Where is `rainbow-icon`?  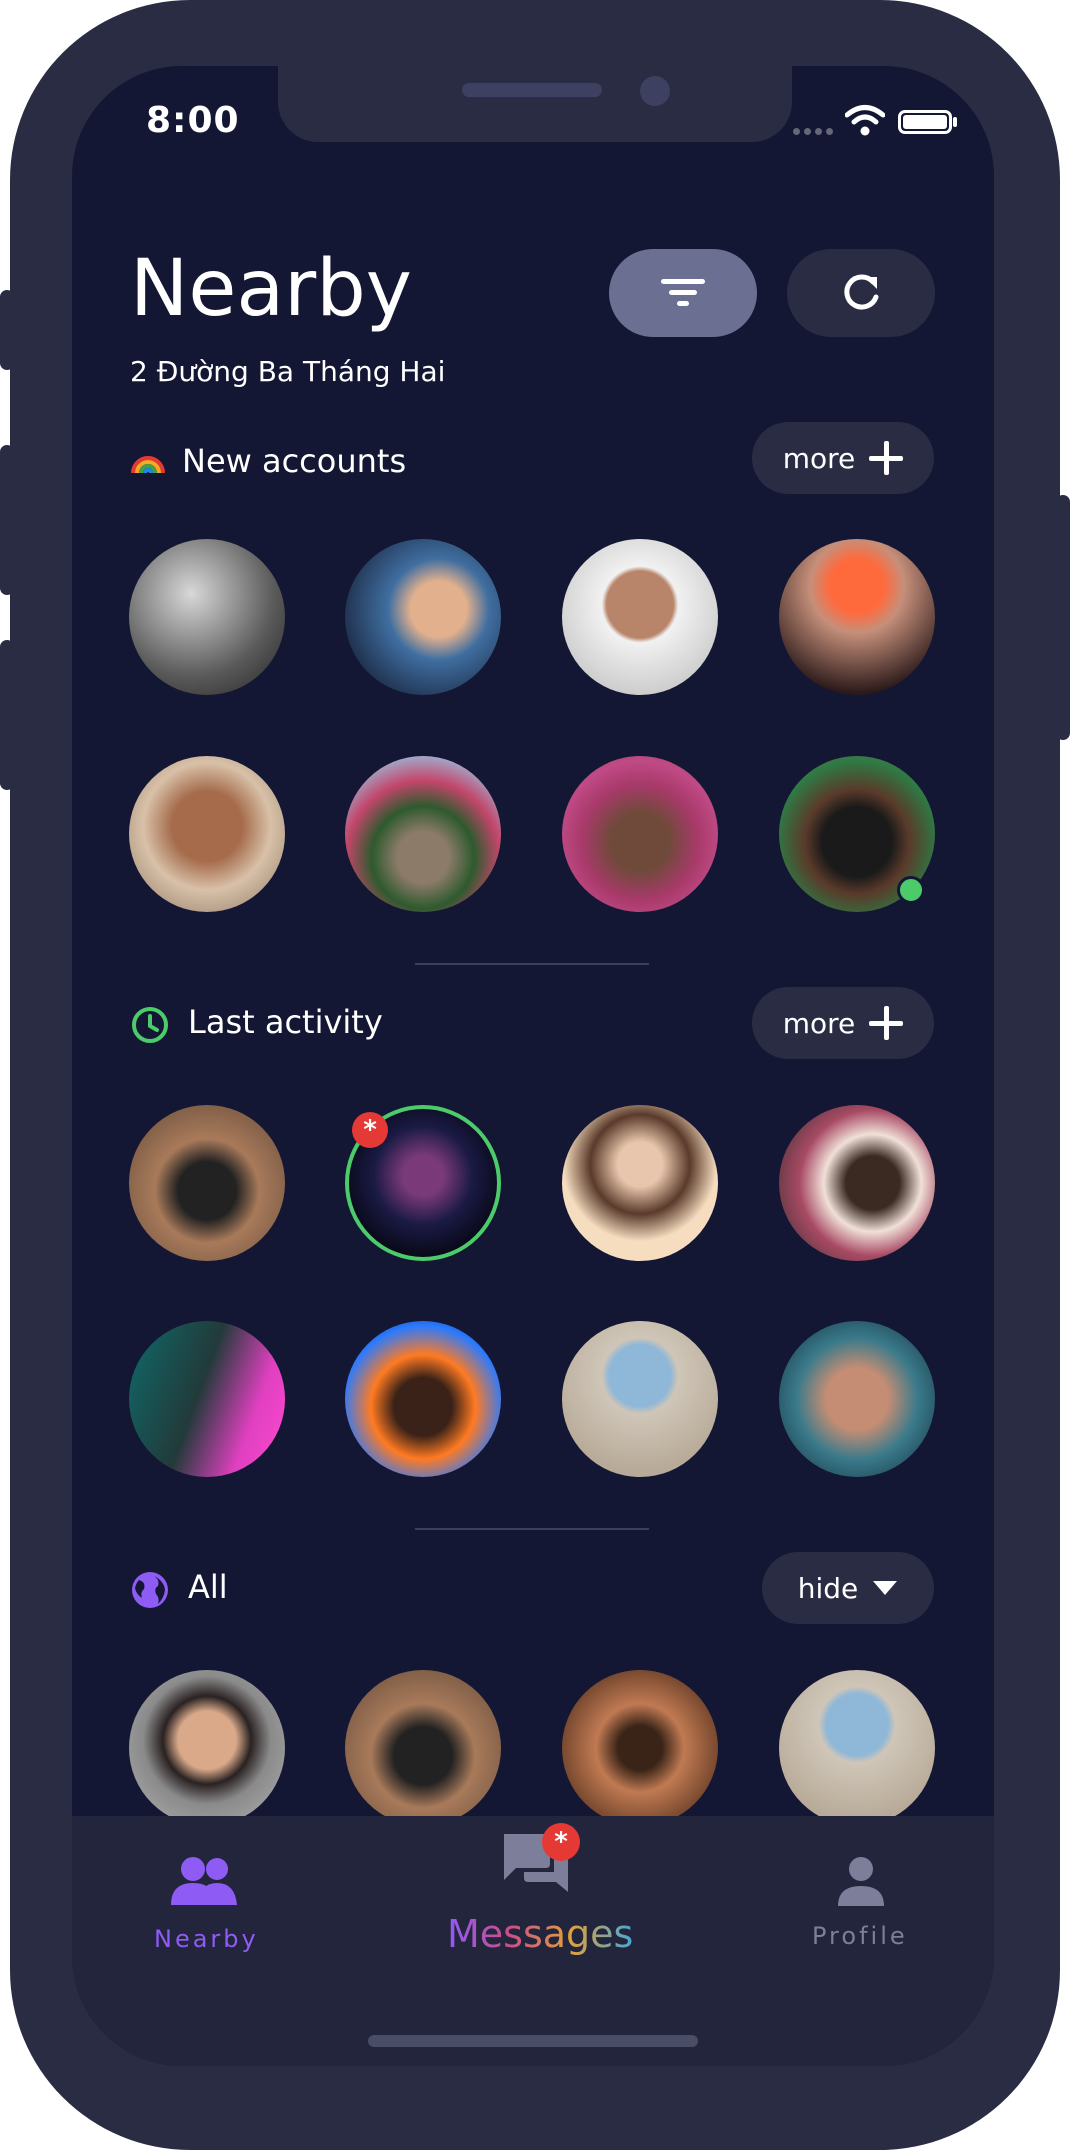 rainbow-icon is located at coordinates (148, 465).